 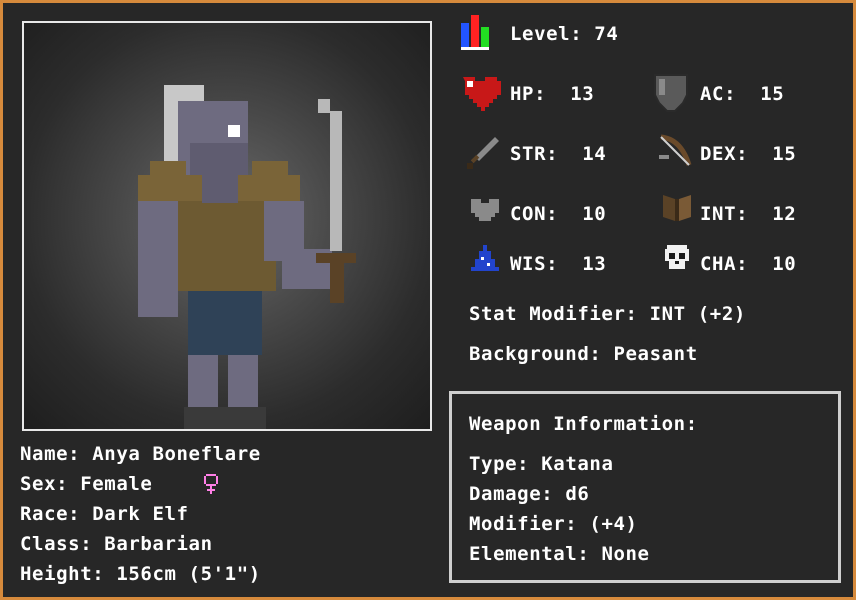 I want to click on hp-value: 13, so click(x=582, y=94).